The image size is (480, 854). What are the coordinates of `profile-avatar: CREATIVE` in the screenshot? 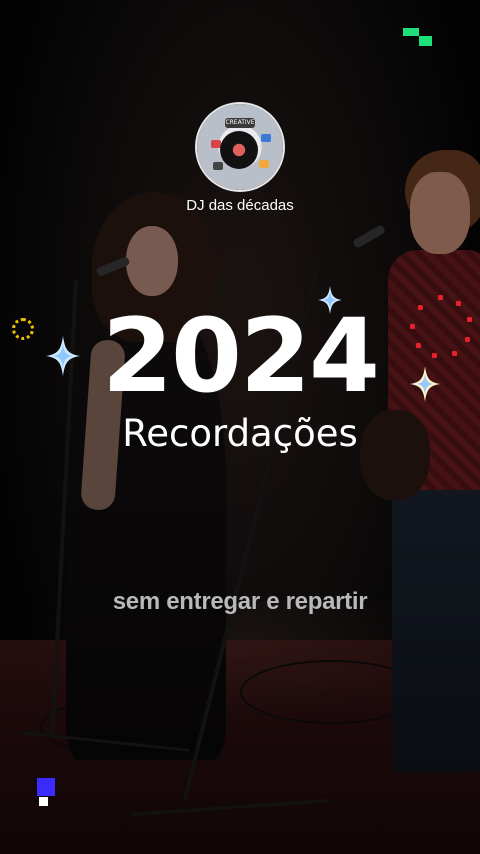 It's located at (240, 147).